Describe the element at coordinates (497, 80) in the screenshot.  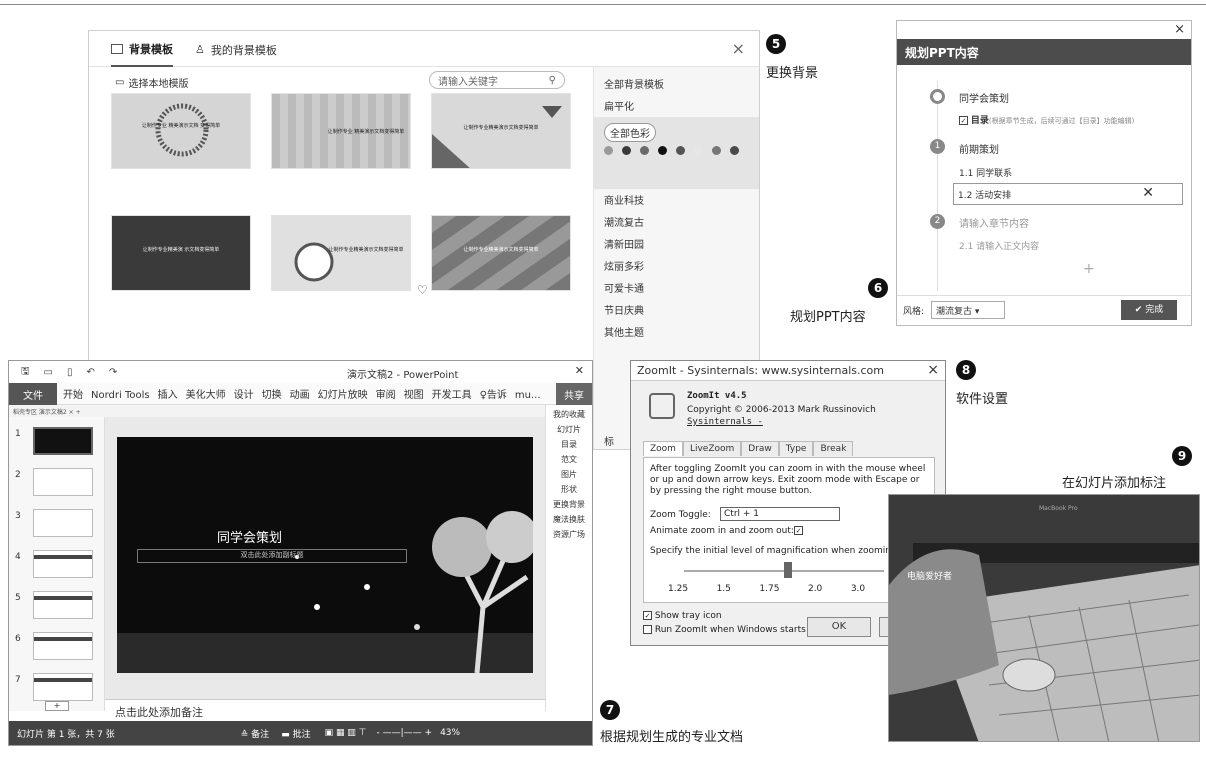
I see `search-input: 请输入关键字 ⚲` at that location.